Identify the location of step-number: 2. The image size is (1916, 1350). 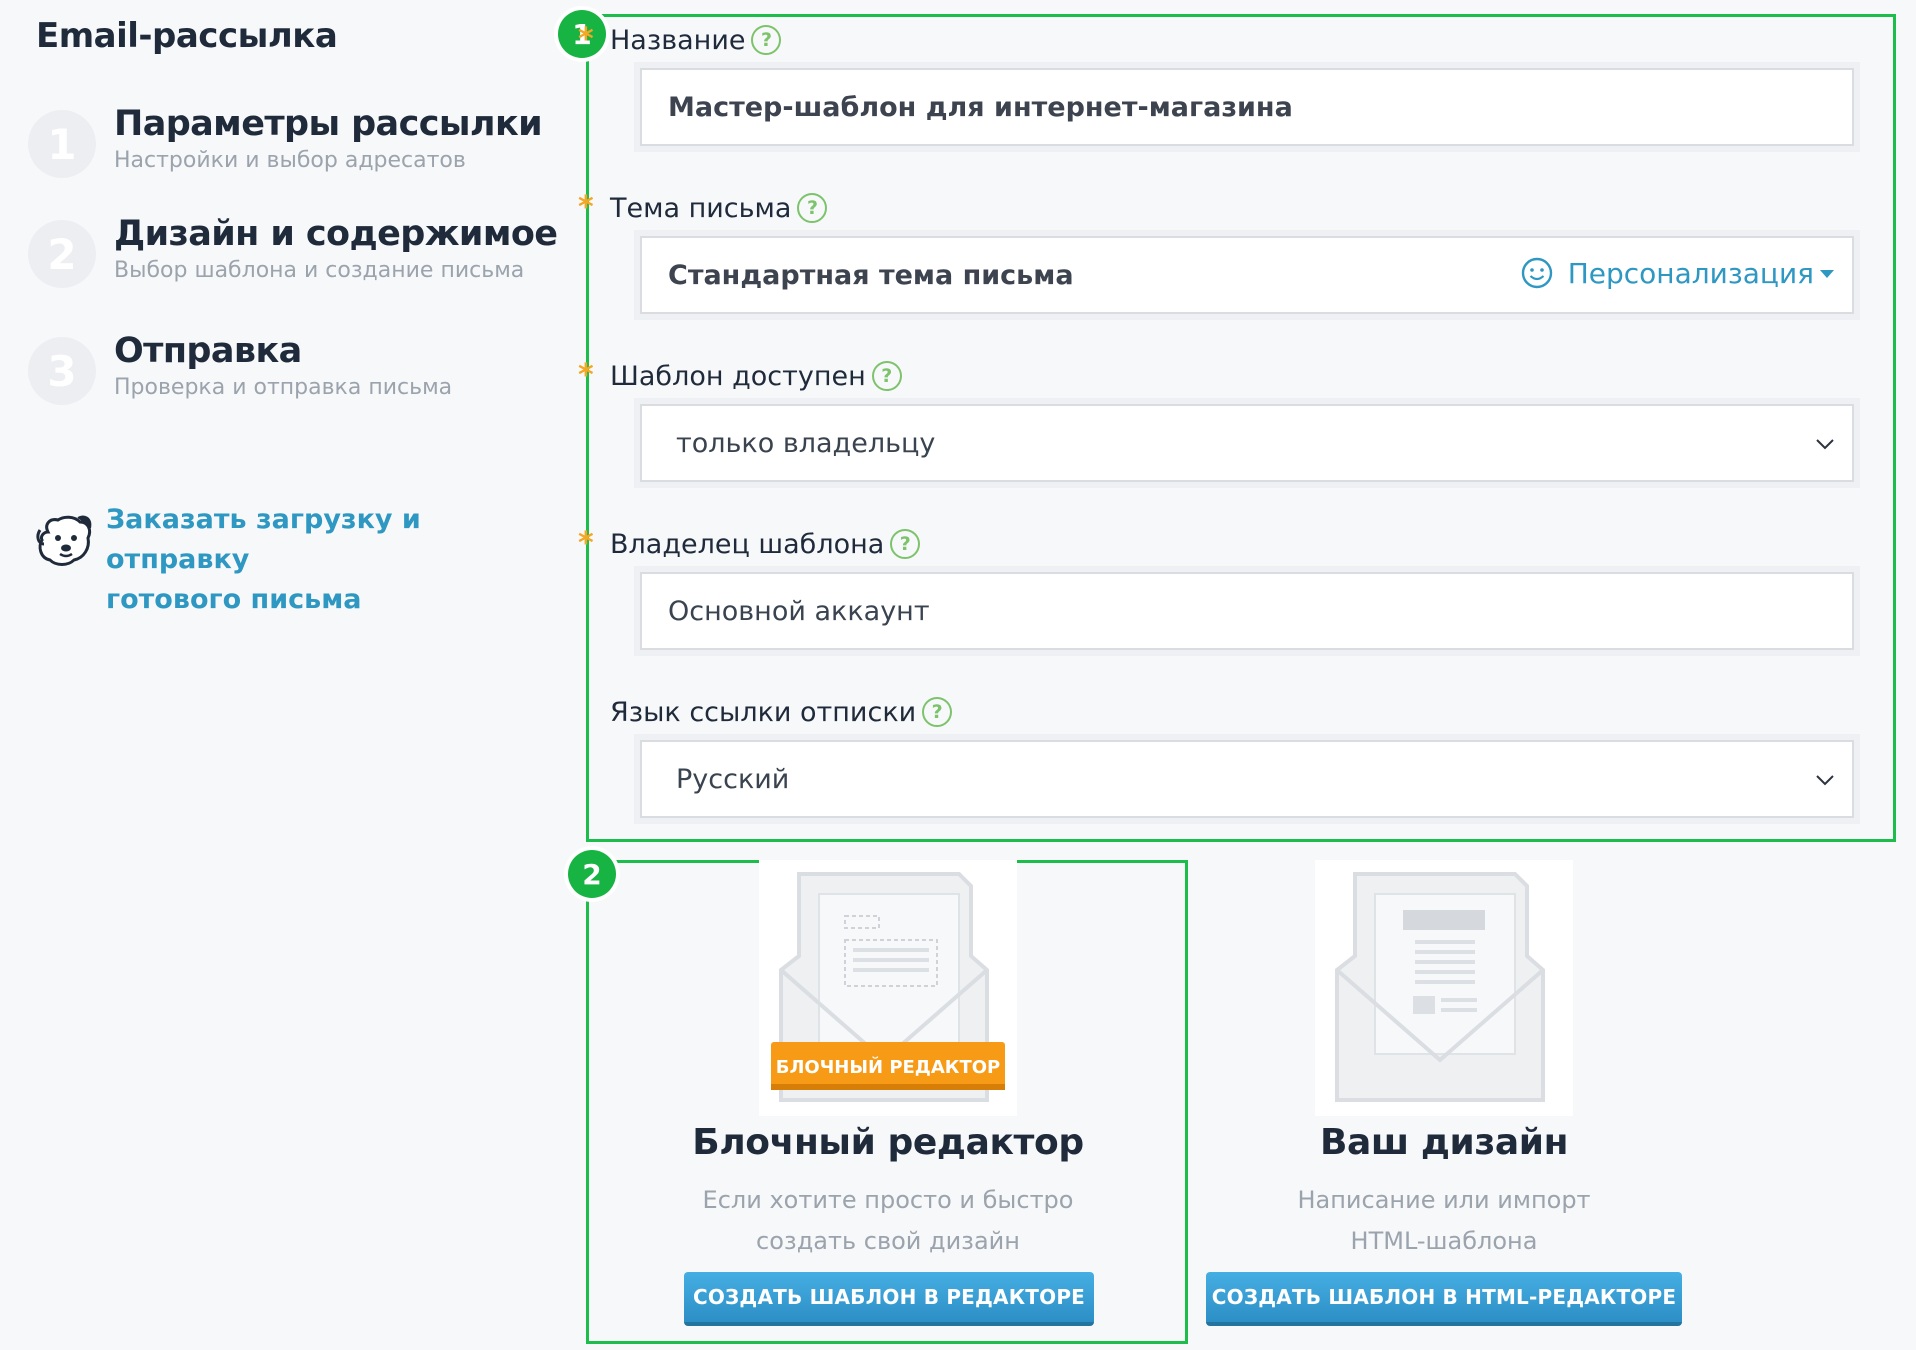
(62, 254).